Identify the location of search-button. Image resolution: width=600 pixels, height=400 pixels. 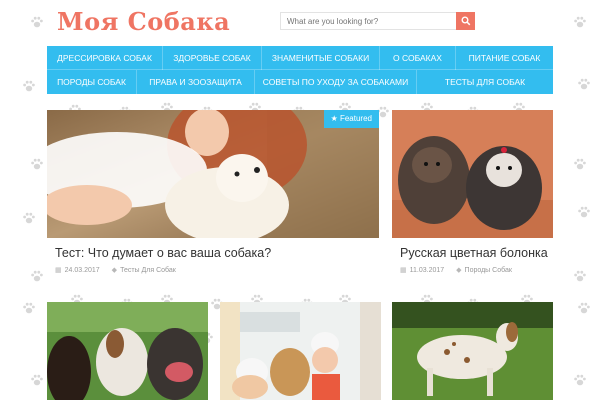
(465, 21).